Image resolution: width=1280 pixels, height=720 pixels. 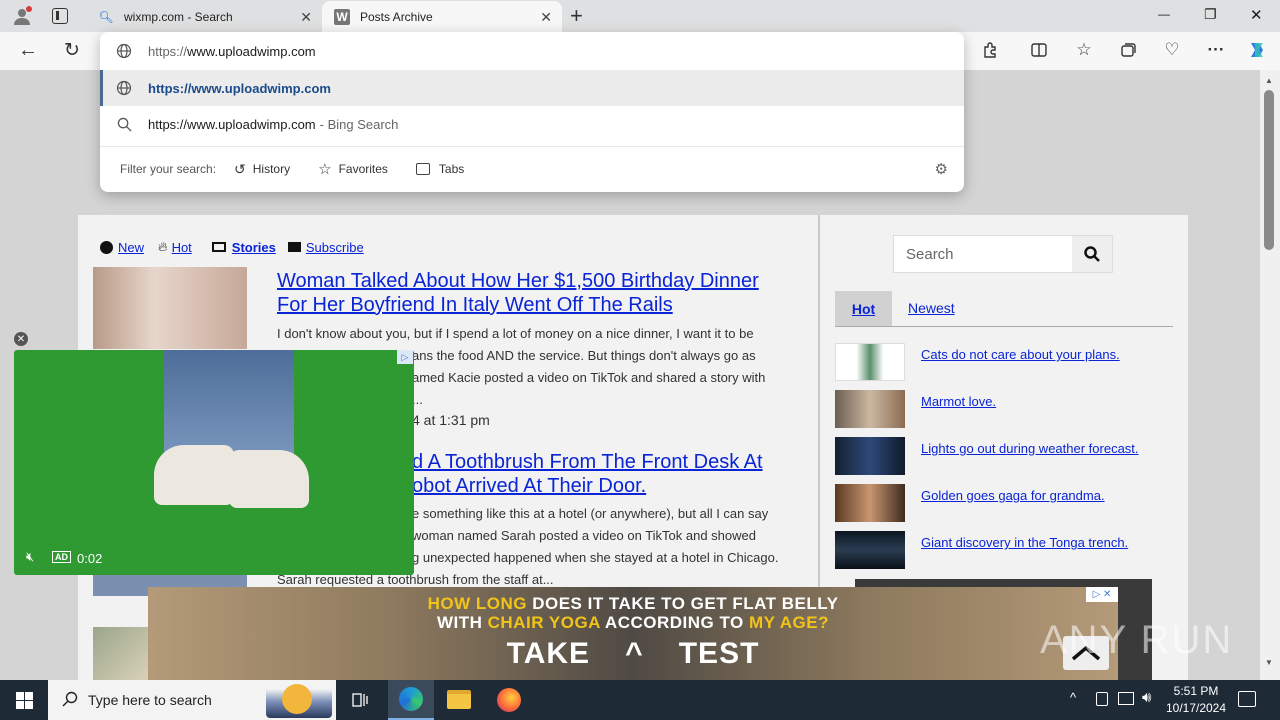 What do you see at coordinates (1003, 583) in the screenshot?
I see `sidebar-ad-slot` at bounding box center [1003, 583].